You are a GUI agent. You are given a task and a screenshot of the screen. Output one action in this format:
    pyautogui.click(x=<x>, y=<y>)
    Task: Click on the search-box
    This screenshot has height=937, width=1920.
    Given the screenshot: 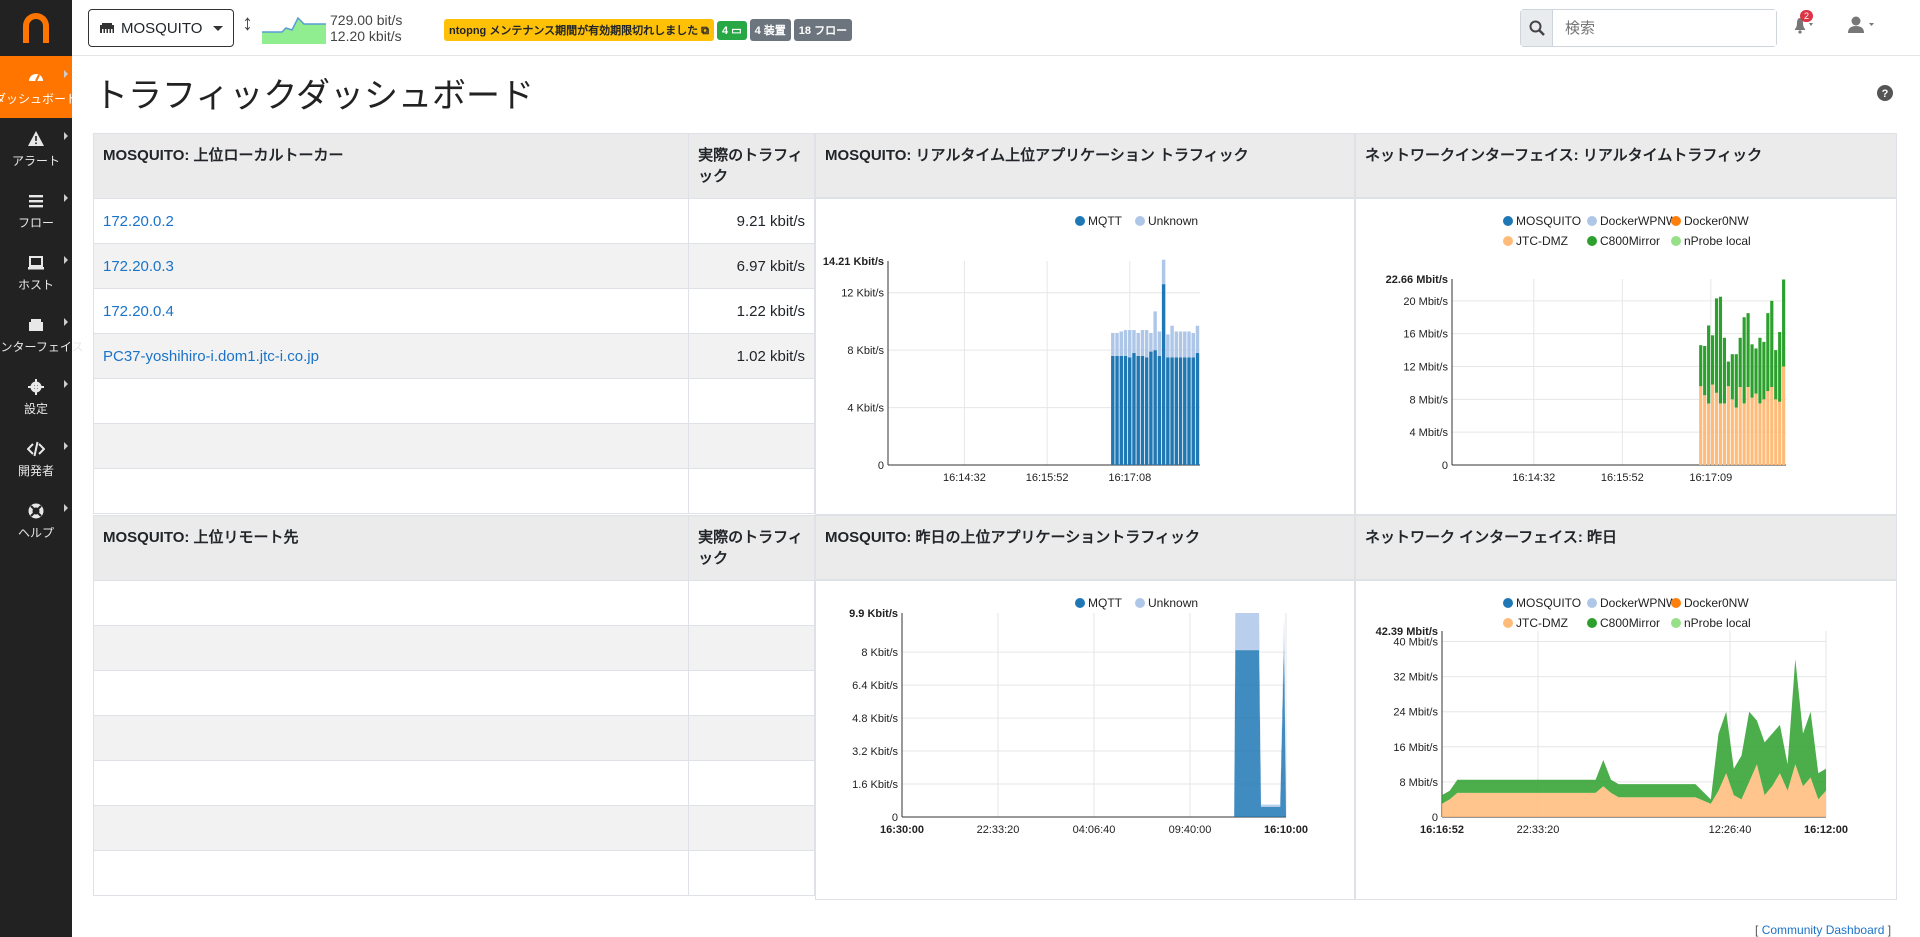 What is the action you would take?
    pyautogui.click(x=1648, y=28)
    